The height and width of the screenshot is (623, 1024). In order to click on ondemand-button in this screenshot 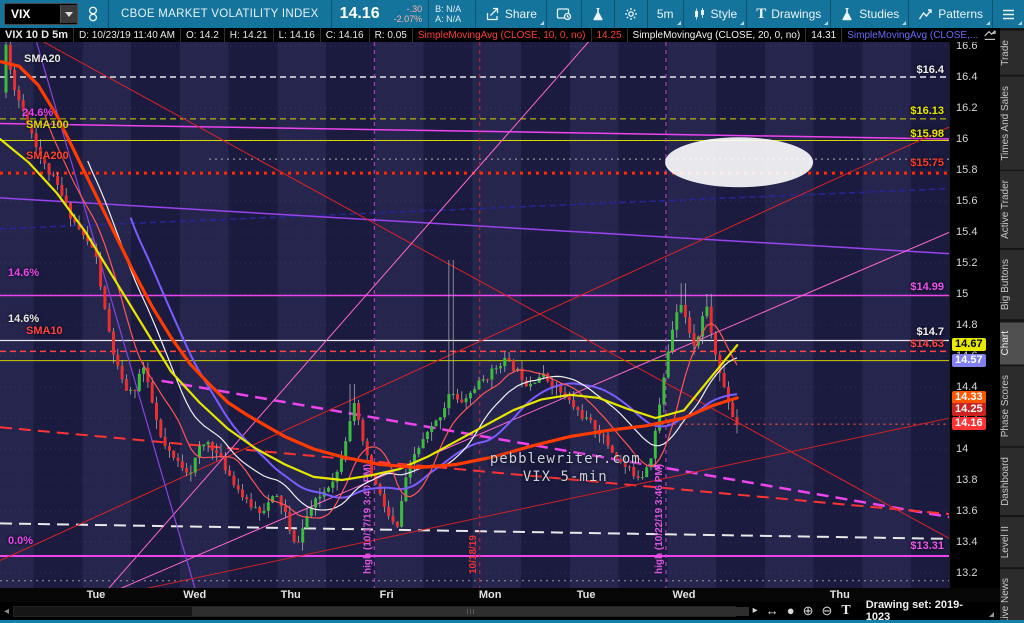, I will do `click(564, 14)`.